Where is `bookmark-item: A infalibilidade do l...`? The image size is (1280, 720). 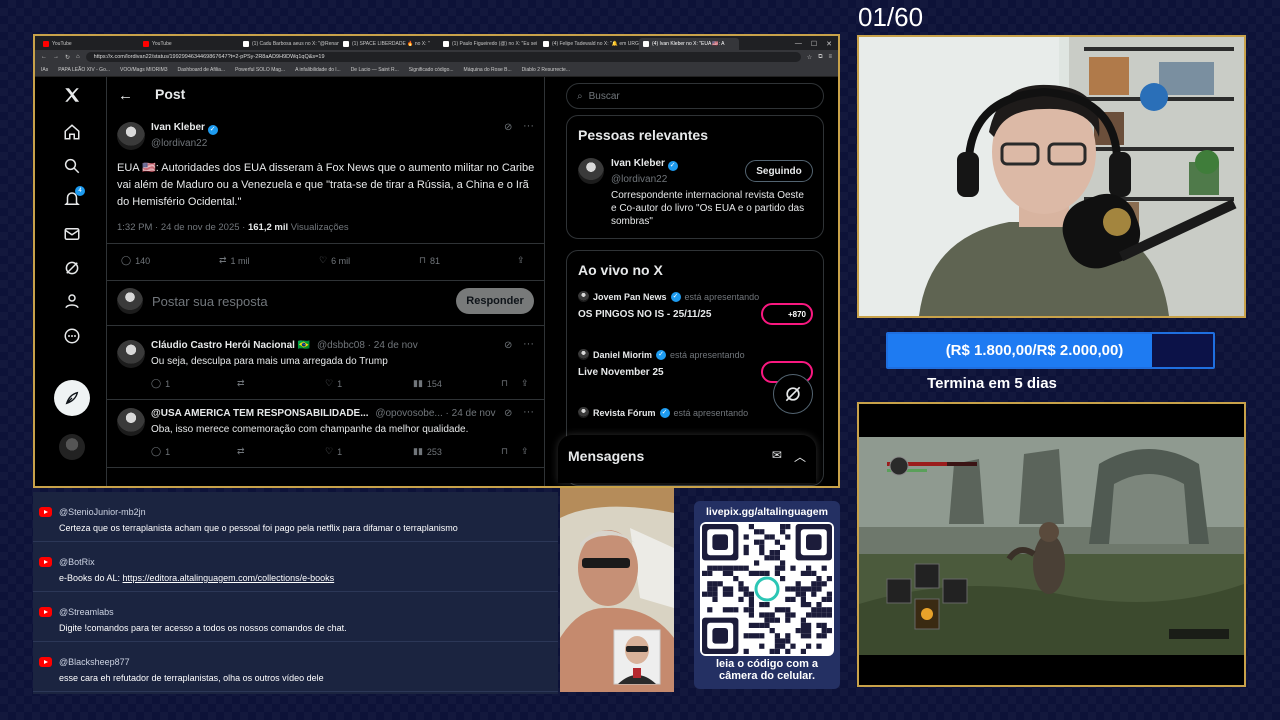 bookmark-item: A infalibilidade do l... is located at coordinates (318, 70).